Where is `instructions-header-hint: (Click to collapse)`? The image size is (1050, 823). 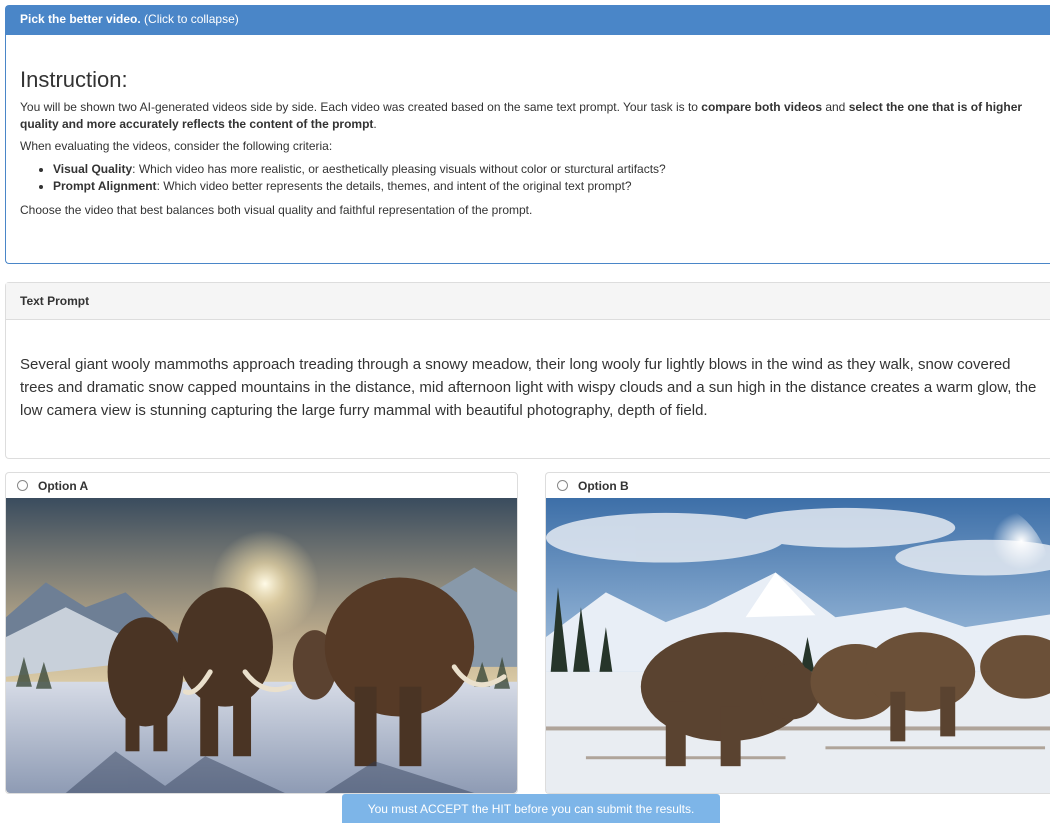
instructions-header-hint: (Click to collapse) is located at coordinates (191, 19).